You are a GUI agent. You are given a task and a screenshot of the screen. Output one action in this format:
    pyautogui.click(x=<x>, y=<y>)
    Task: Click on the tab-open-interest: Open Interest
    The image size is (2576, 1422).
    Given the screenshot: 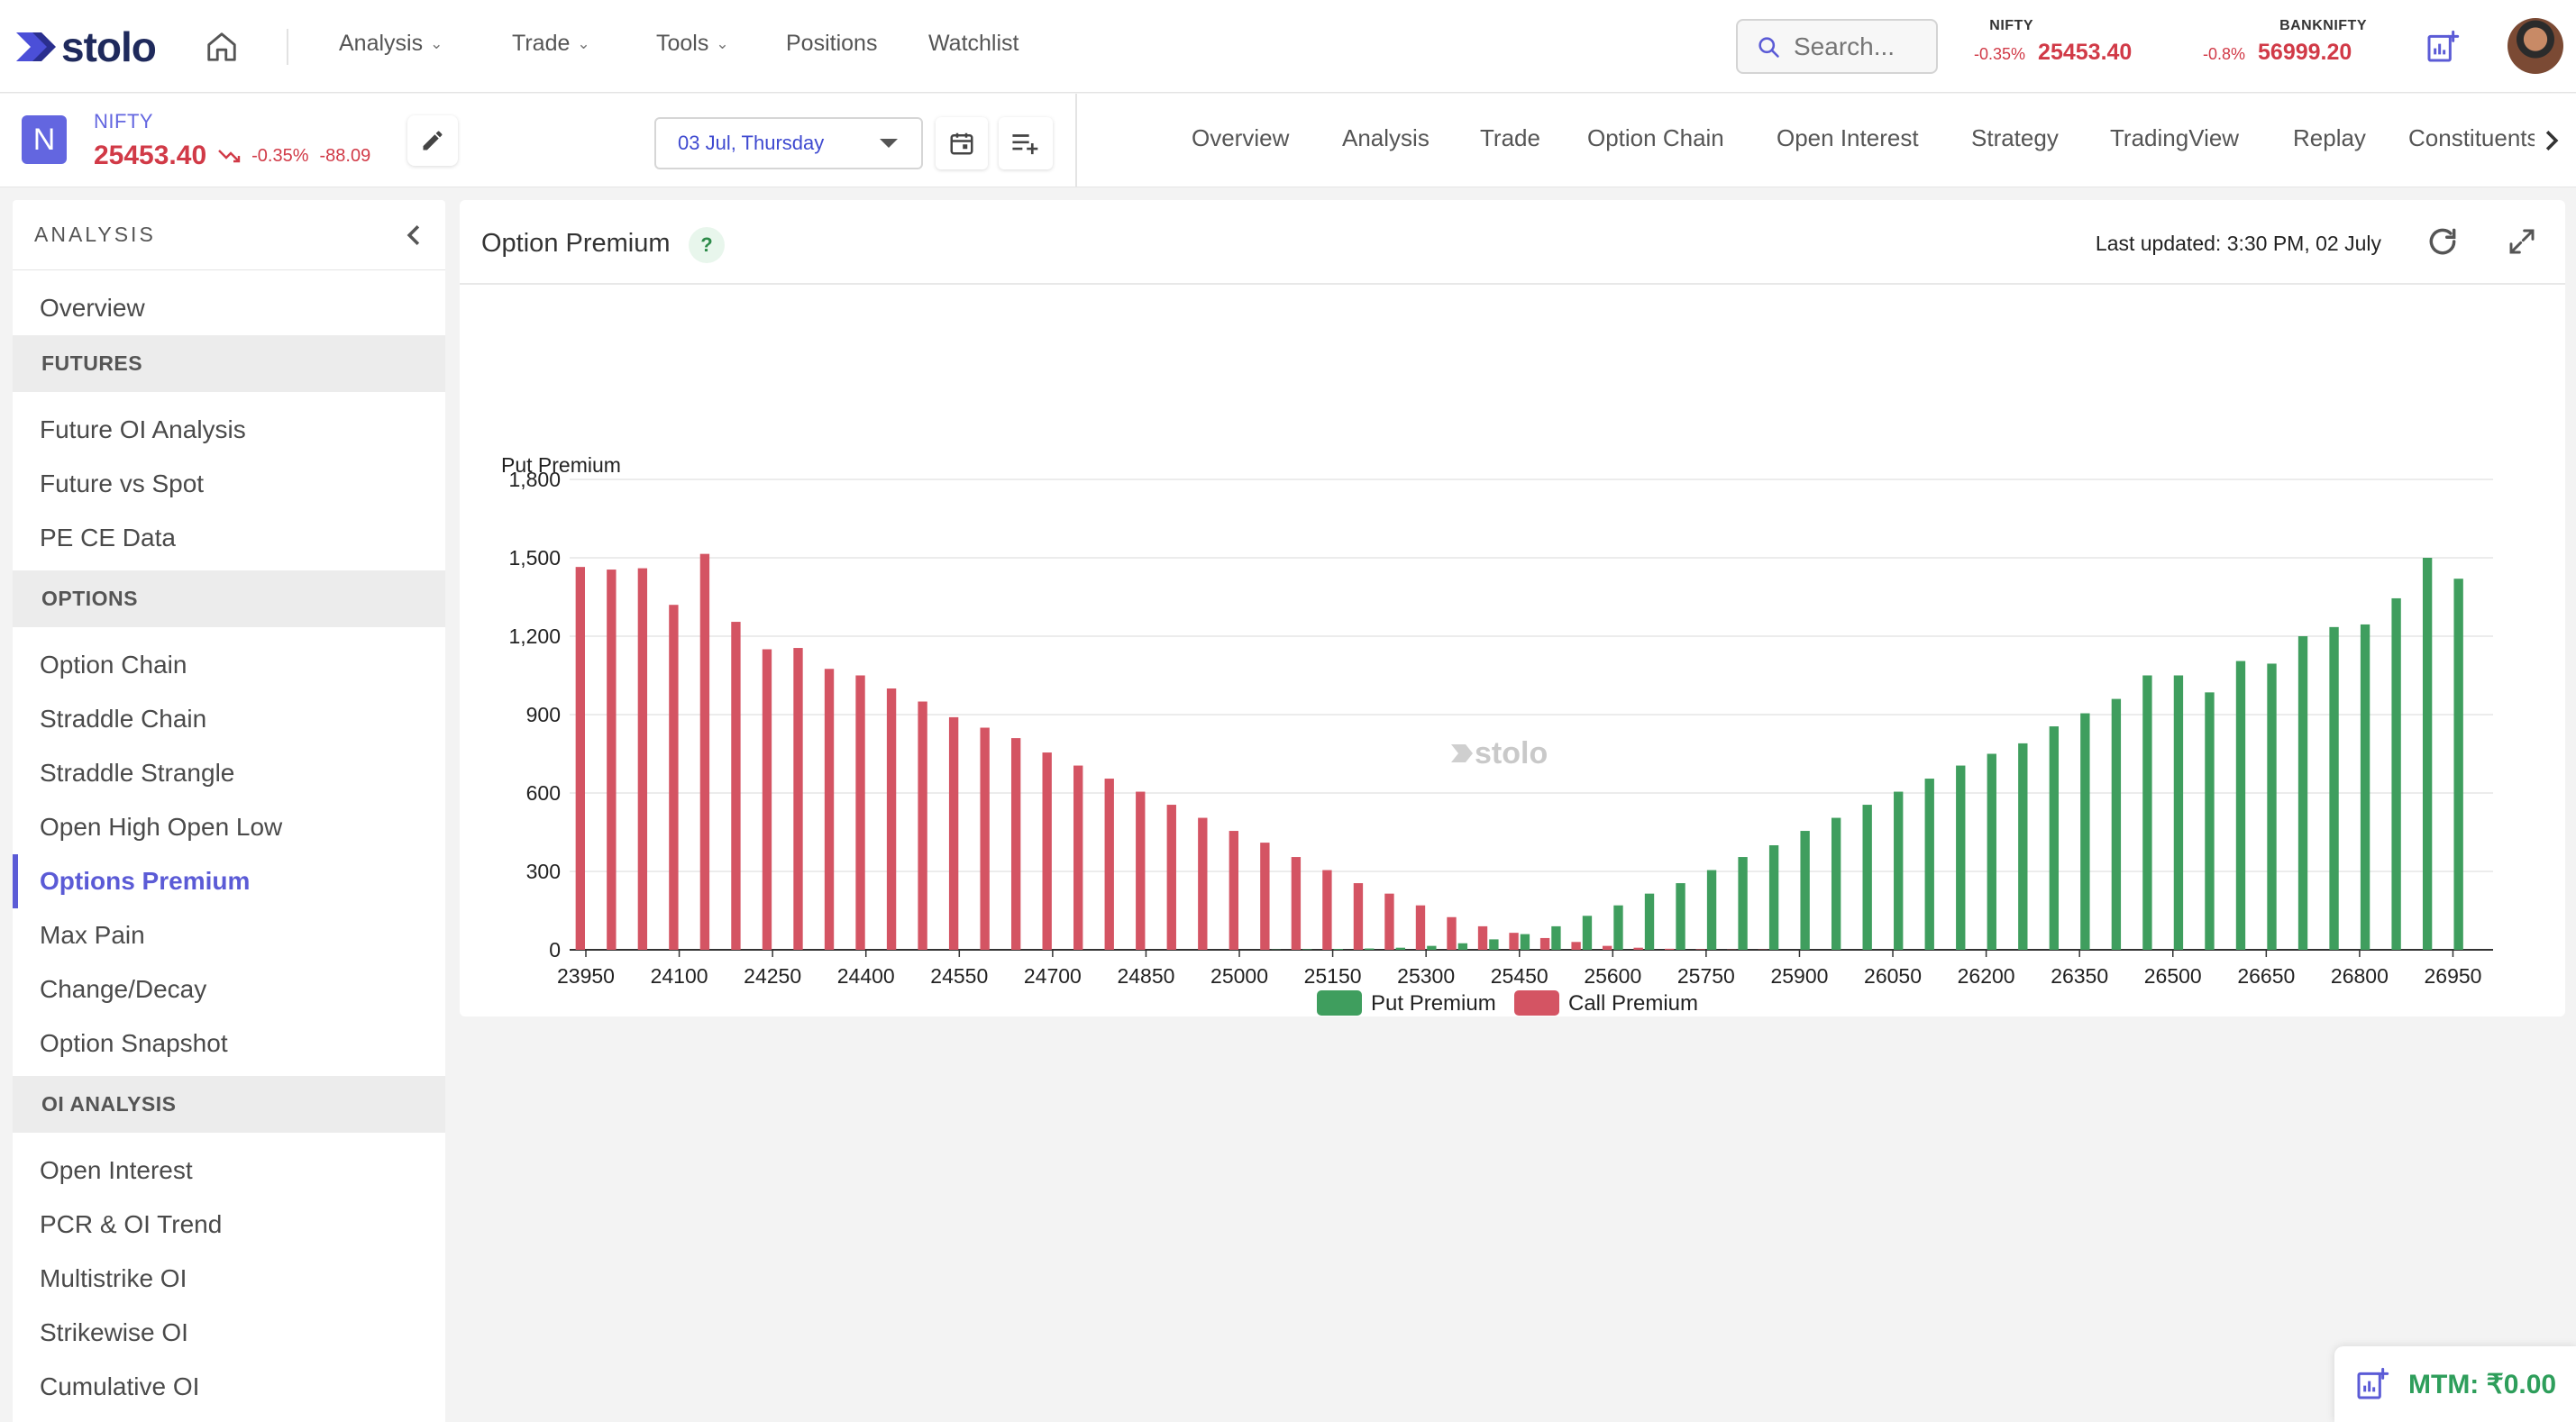 What is the action you would take?
    pyautogui.click(x=1848, y=138)
    